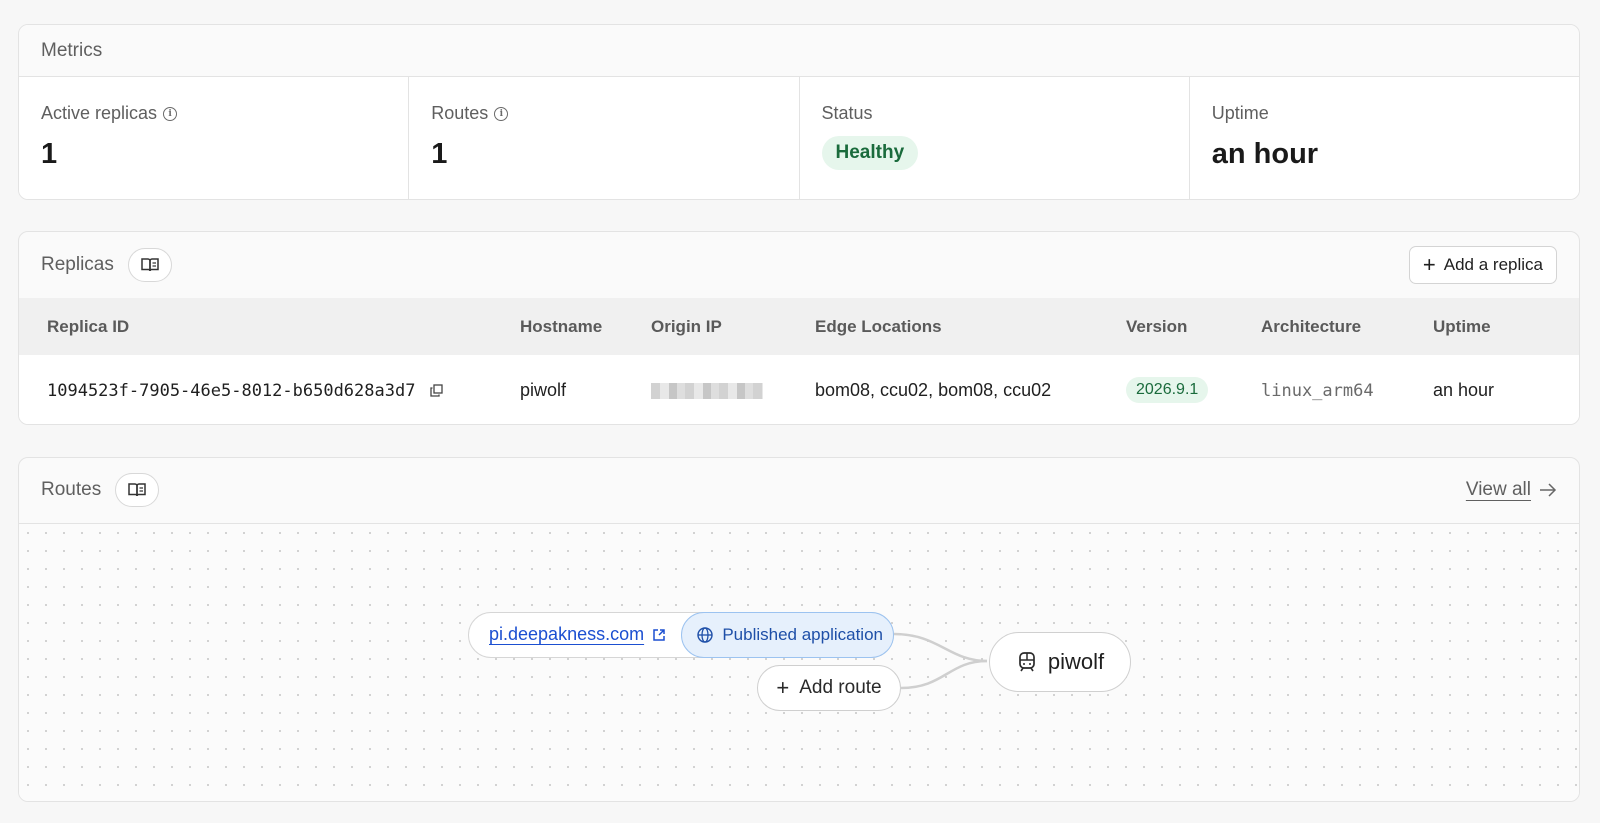  I want to click on external-link-icon, so click(659, 634).